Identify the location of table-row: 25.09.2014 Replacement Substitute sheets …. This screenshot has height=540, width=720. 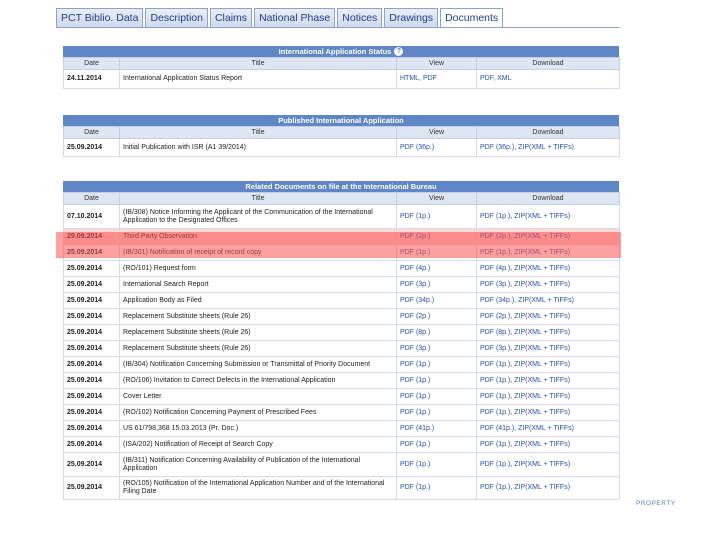
(341, 316).